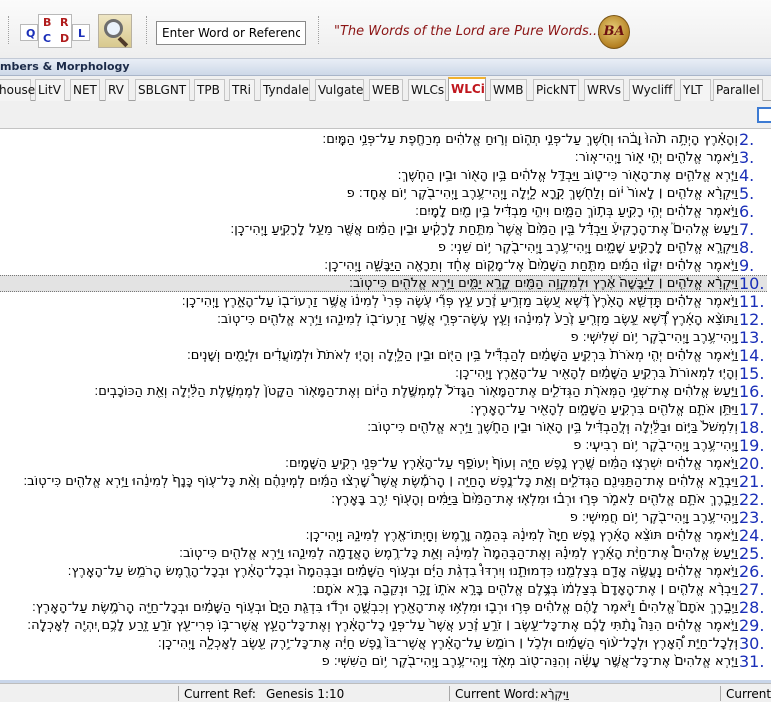 The image size is (771, 702). What do you see at coordinates (50, 90) in the screenshot?
I see `tab-litv: LitV` at bounding box center [50, 90].